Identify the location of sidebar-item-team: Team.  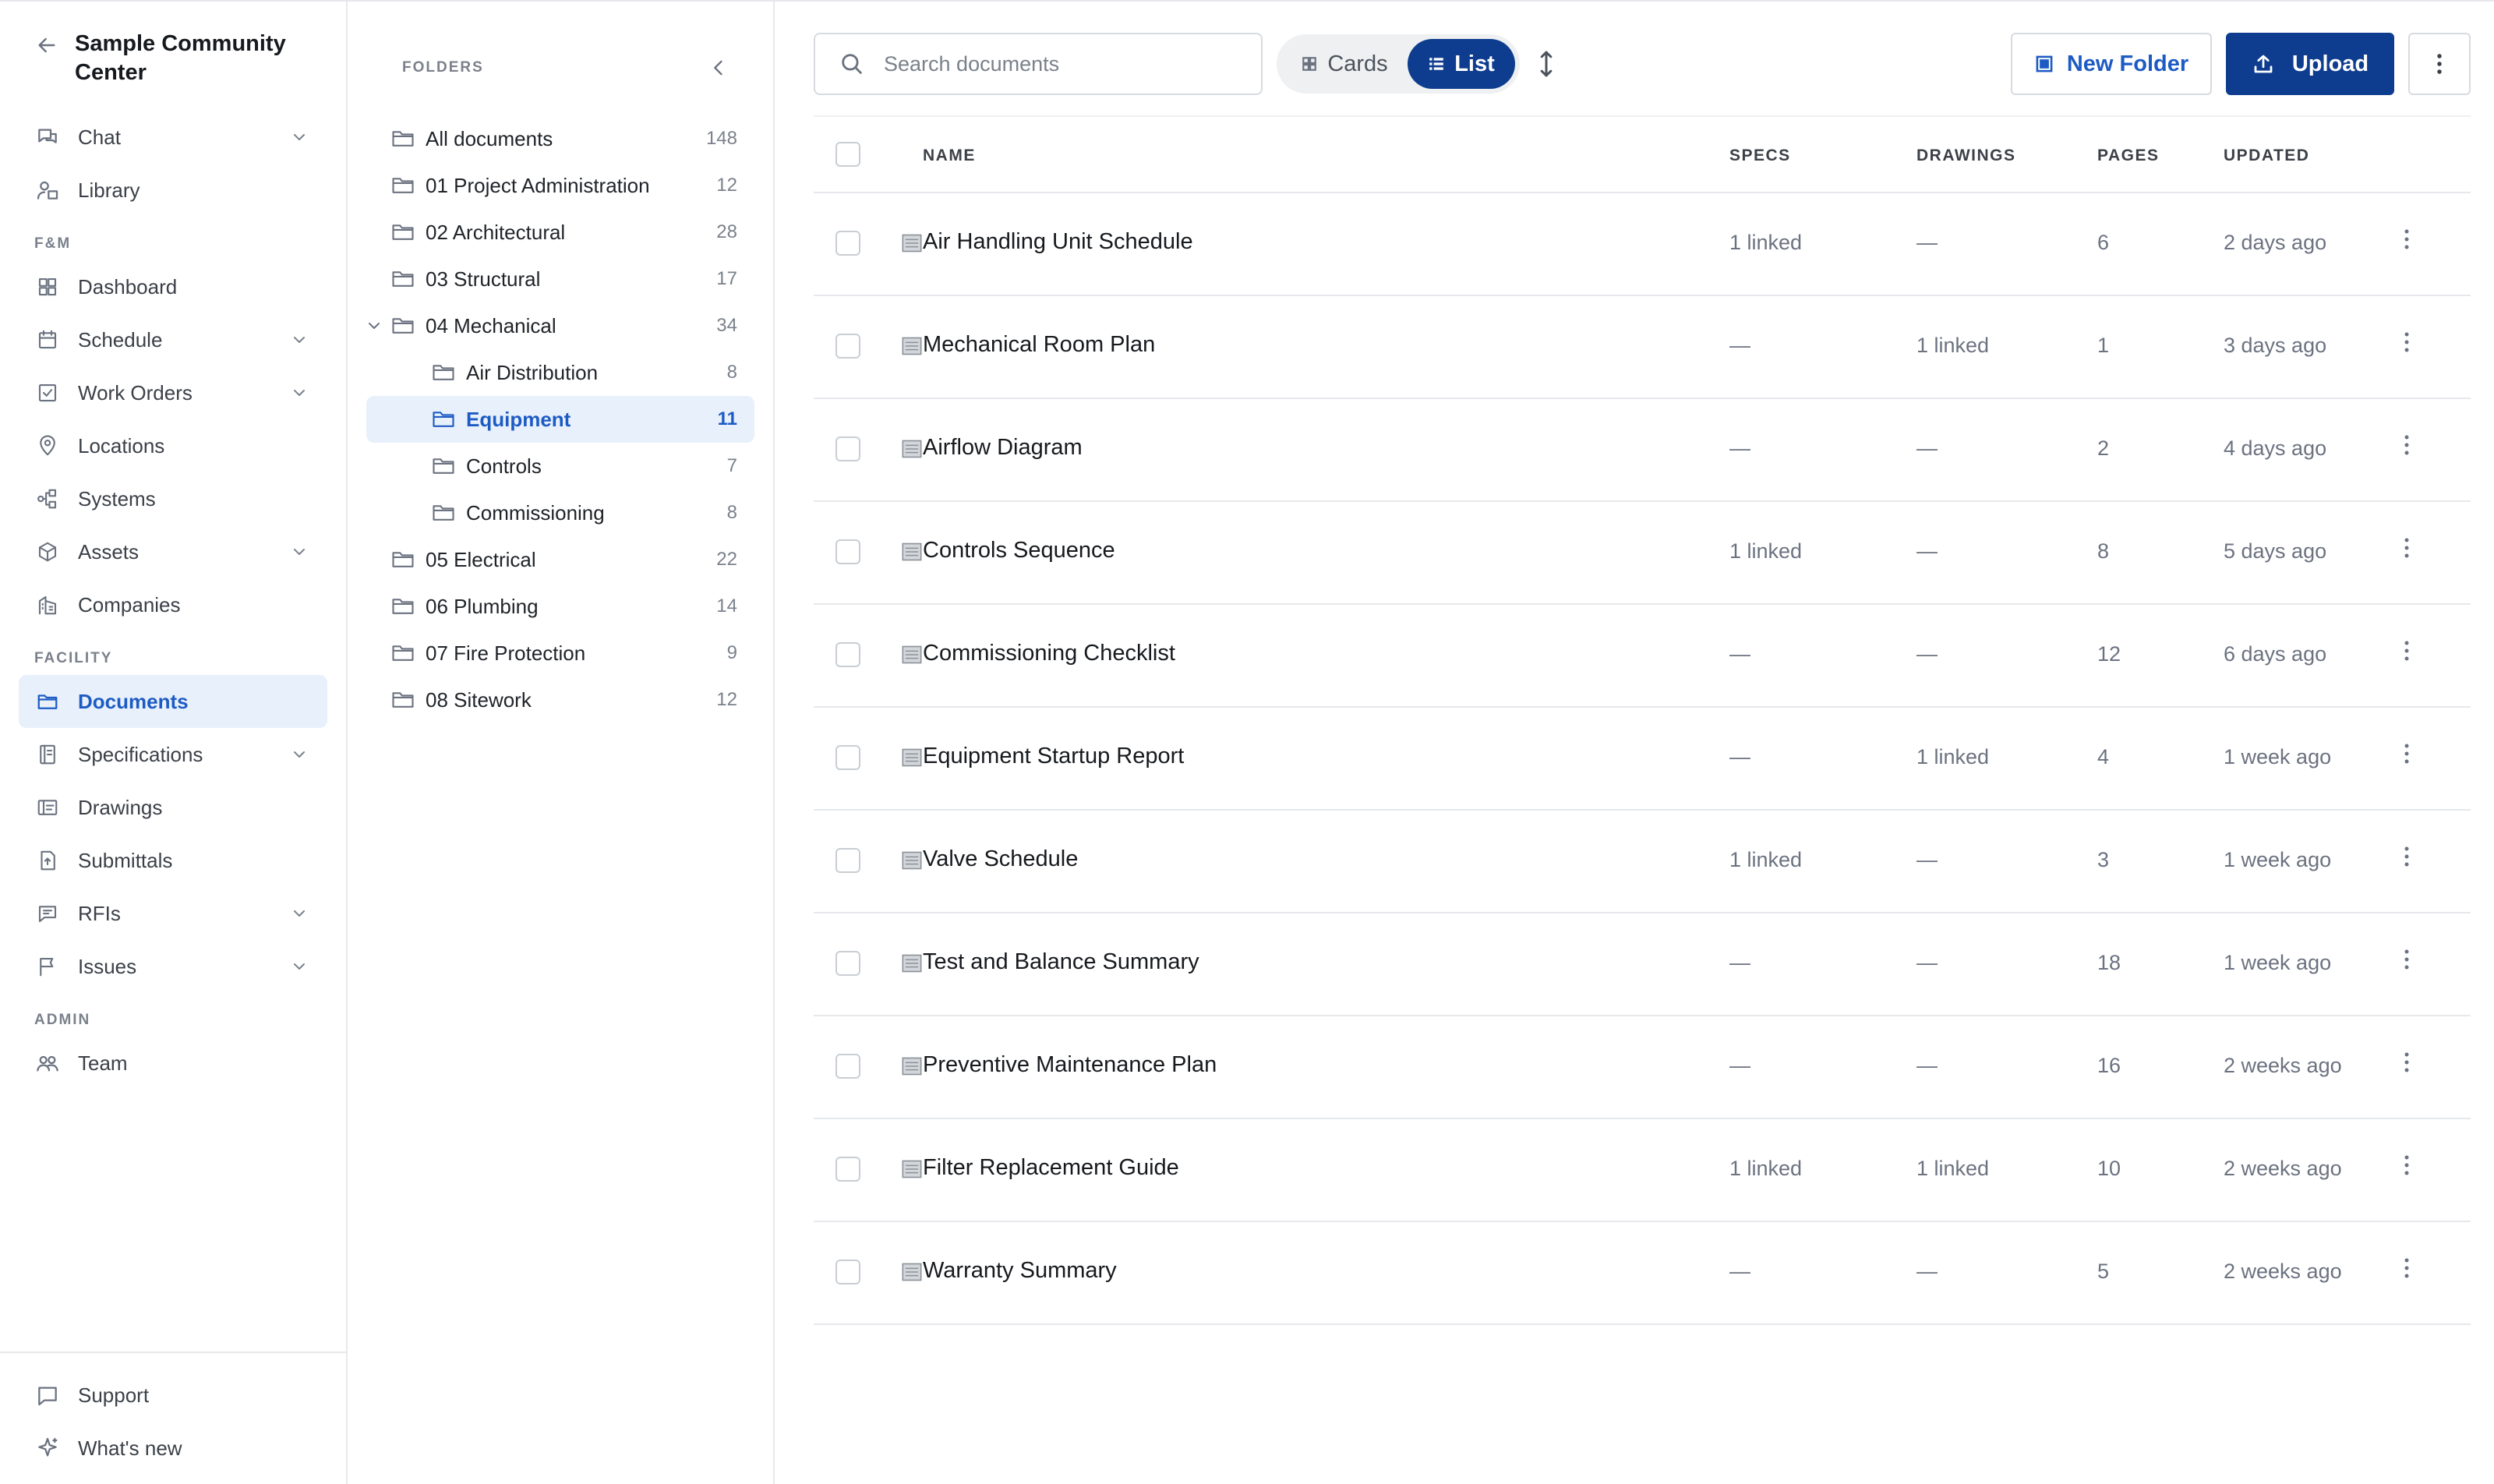
(173, 1063).